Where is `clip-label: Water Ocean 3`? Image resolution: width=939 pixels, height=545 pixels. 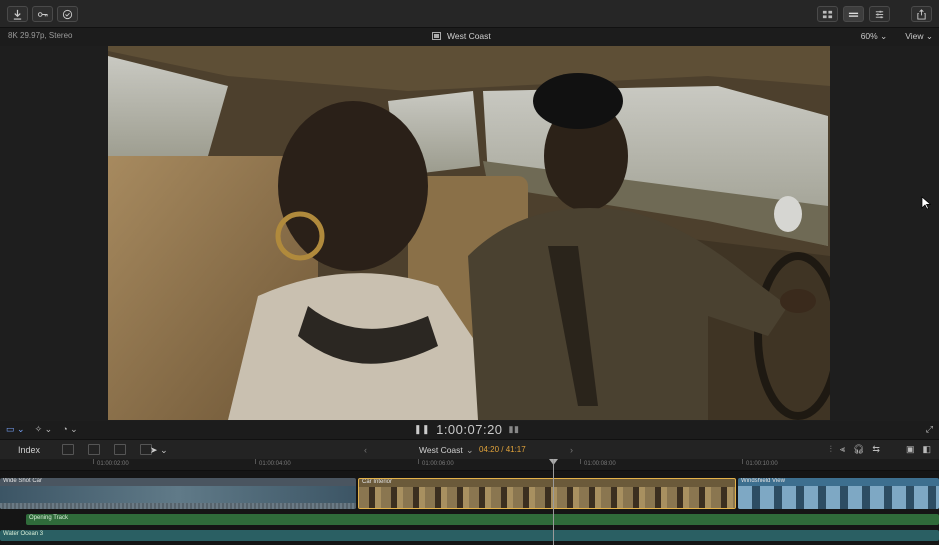 clip-label: Water Ocean 3 is located at coordinates (23, 534).